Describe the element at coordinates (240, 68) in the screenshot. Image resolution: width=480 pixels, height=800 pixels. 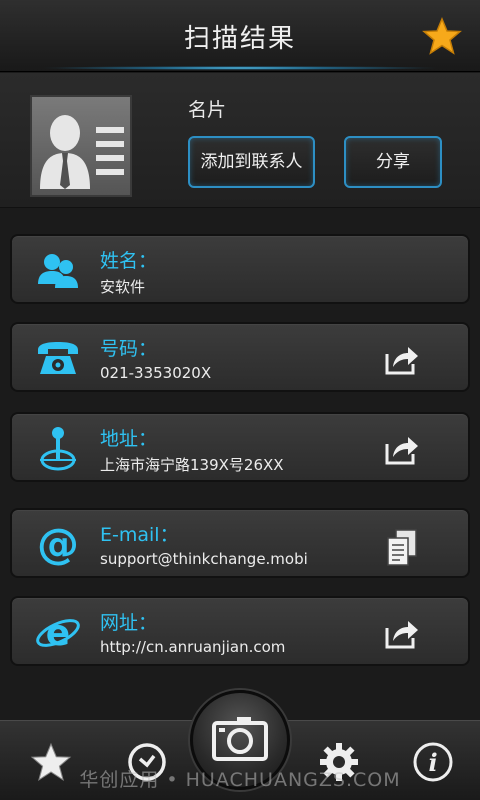
I see `header-glow` at that location.